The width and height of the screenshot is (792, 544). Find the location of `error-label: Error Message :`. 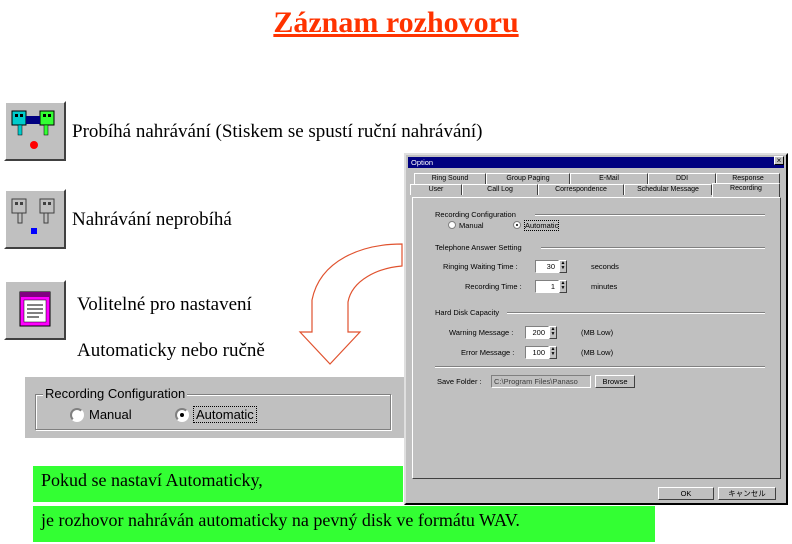

error-label: Error Message : is located at coordinates (488, 352).